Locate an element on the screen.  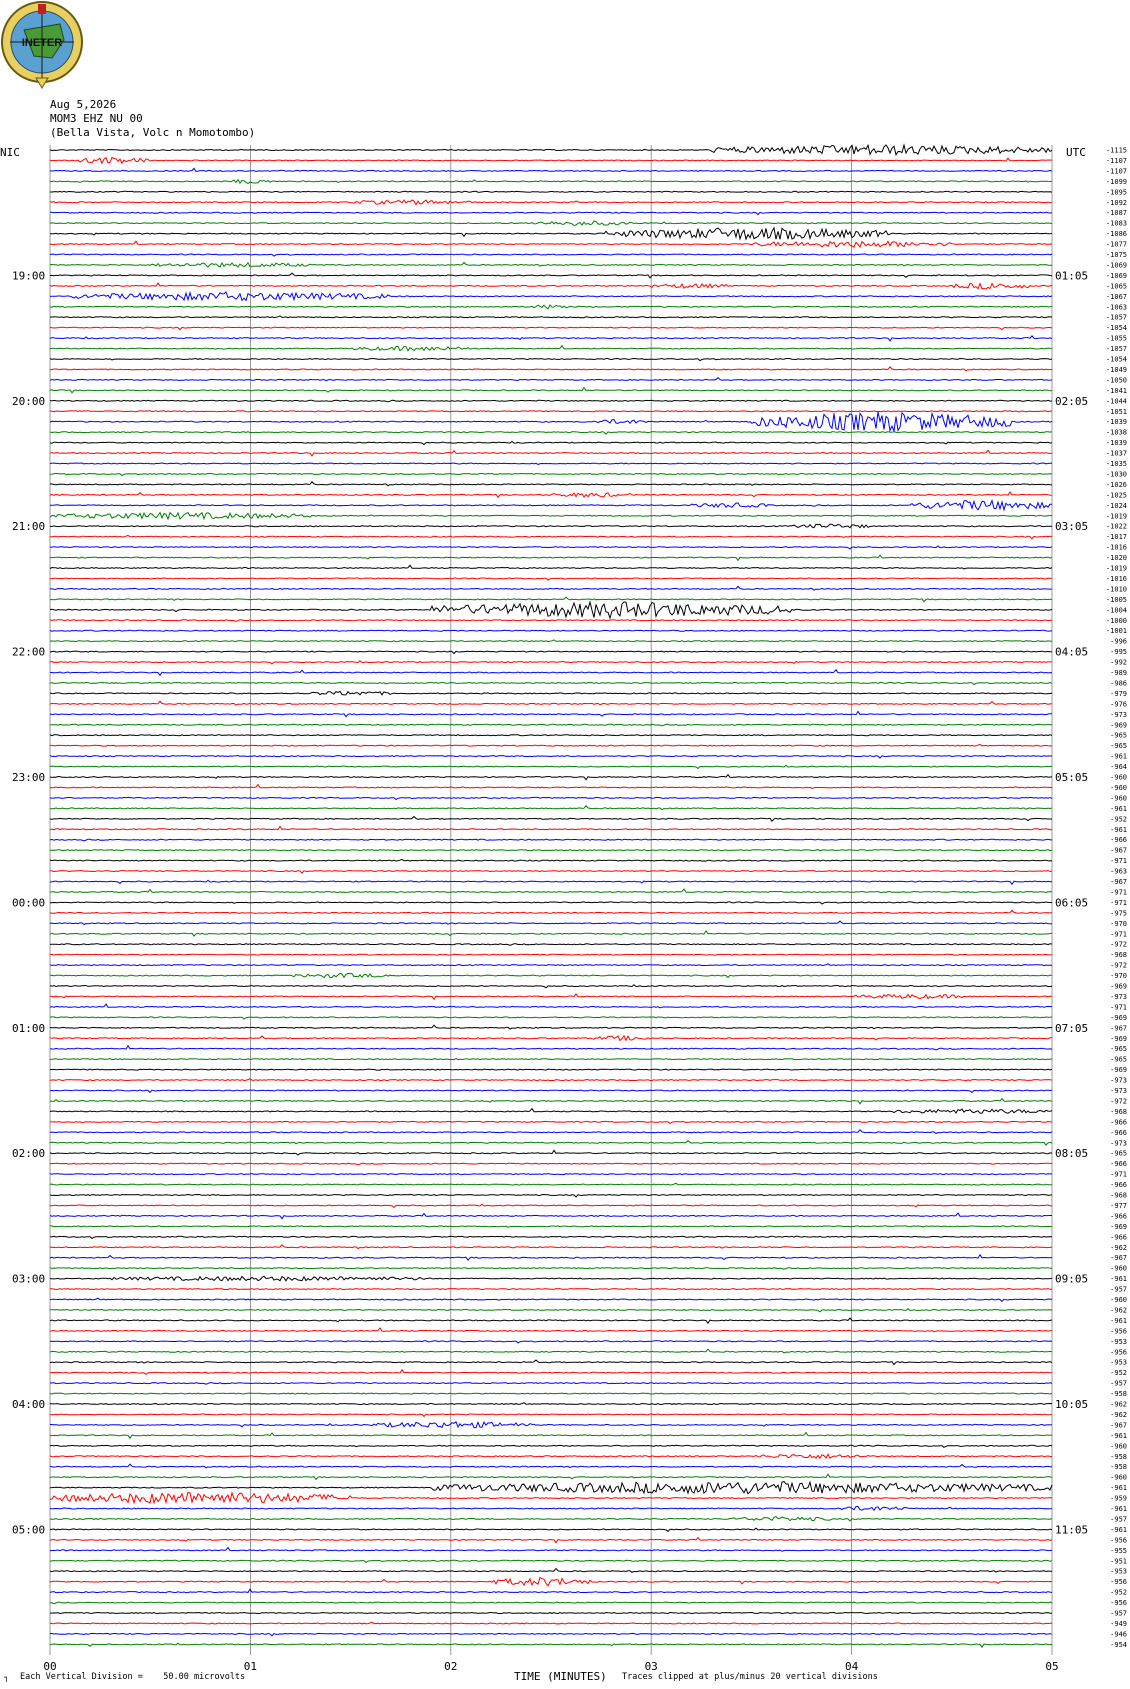
trace-offset-label: -973 is located at coordinates (1118, 1081).